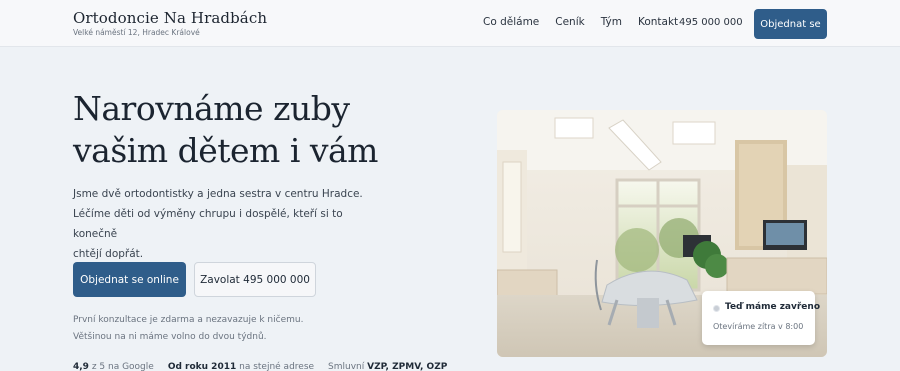  Describe the element at coordinates (569, 22) in the screenshot. I see `nav-item-cenik: Ceník` at that location.